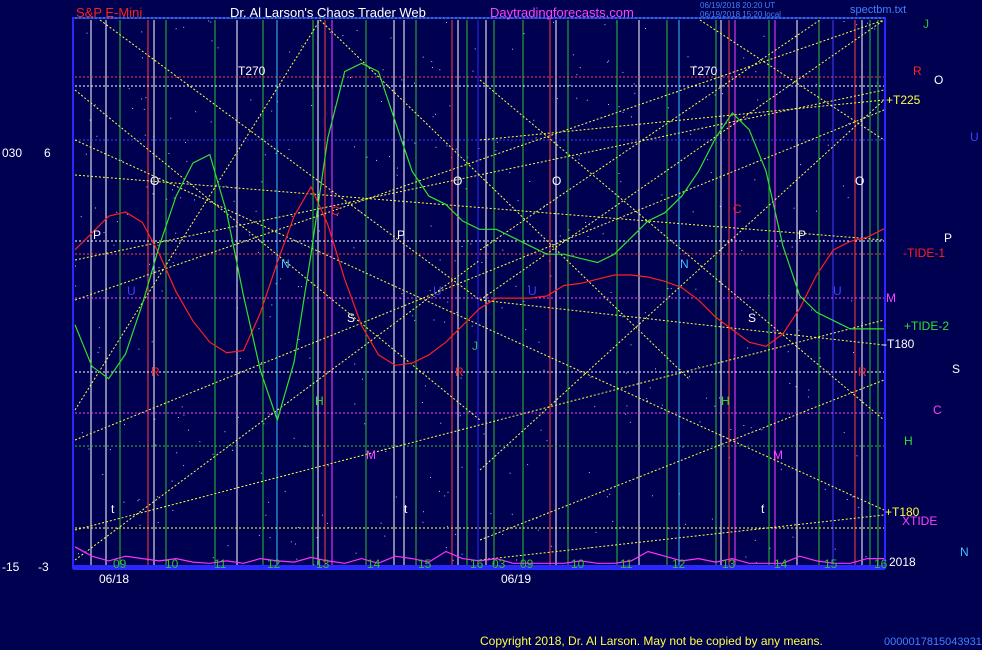 Image resolution: width=982 pixels, height=650 pixels. Describe the element at coordinates (924, 253) in the screenshot. I see `right-label-tide1: -TIDE-1` at that location.